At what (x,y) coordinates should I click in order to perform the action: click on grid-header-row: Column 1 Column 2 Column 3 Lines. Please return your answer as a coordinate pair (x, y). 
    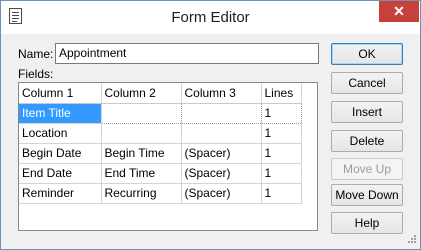
    Looking at the image, I should click on (160, 93).